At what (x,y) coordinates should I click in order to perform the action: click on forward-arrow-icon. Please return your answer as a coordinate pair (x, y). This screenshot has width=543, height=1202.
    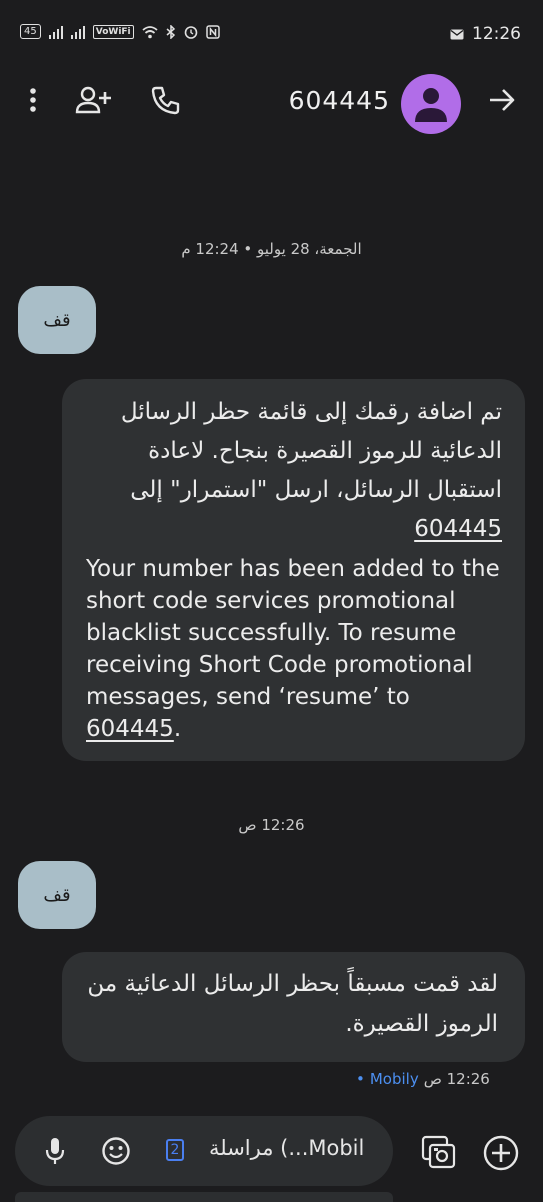
    Looking at the image, I should click on (502, 100).